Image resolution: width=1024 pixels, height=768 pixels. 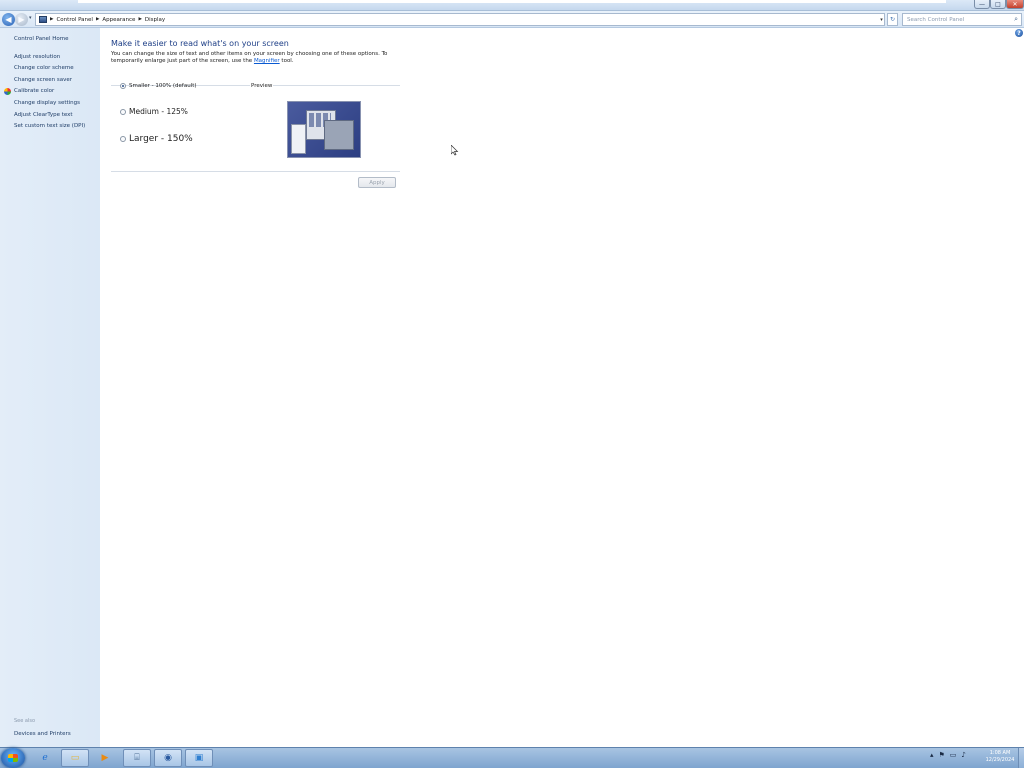 What do you see at coordinates (948, 755) in the screenshot?
I see `system-tray: ▴ ⚑ ▭ ♪` at bounding box center [948, 755].